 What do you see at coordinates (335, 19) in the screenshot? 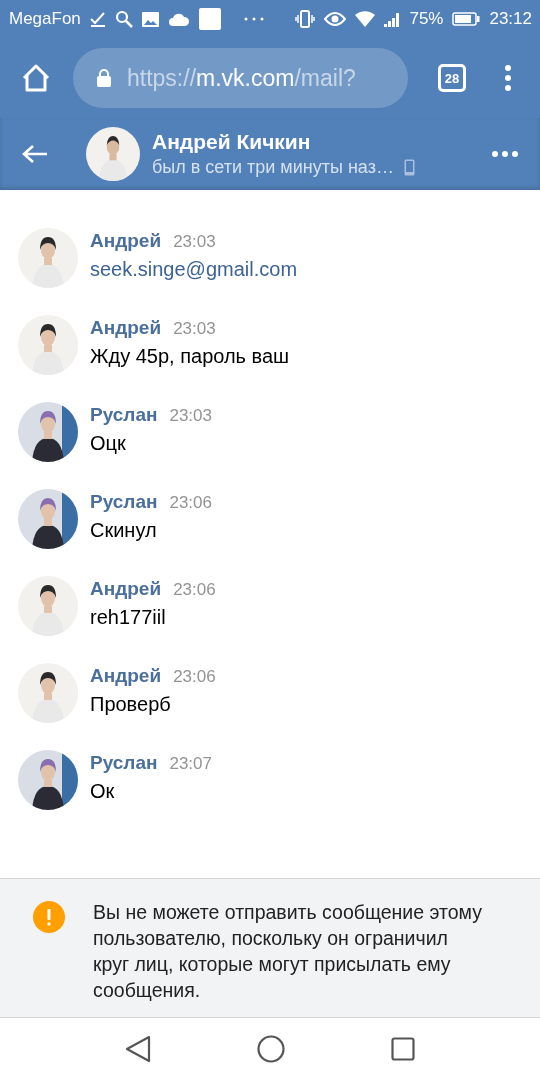
I see `eye-icon` at bounding box center [335, 19].